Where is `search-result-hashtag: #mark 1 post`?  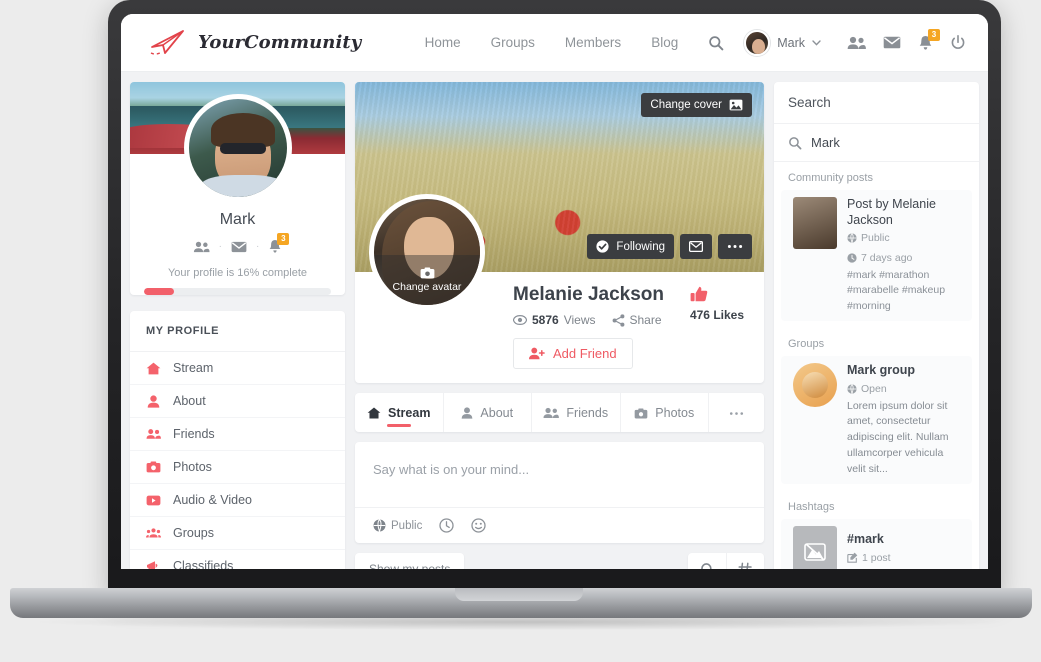
search-result-hashtag: #mark 1 post is located at coordinates (876, 544).